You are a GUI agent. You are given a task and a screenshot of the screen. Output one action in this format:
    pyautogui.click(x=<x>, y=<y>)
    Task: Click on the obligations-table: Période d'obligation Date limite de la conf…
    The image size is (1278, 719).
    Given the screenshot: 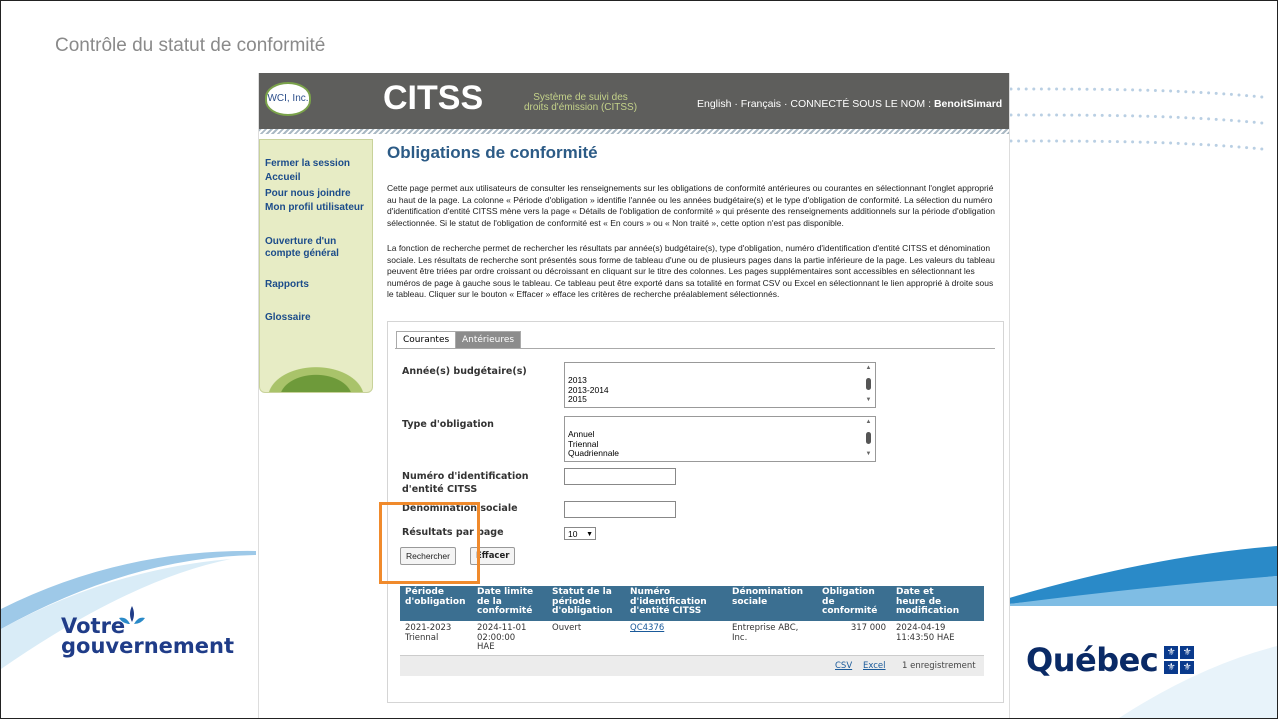 What is the action you would take?
    pyautogui.click(x=692, y=623)
    